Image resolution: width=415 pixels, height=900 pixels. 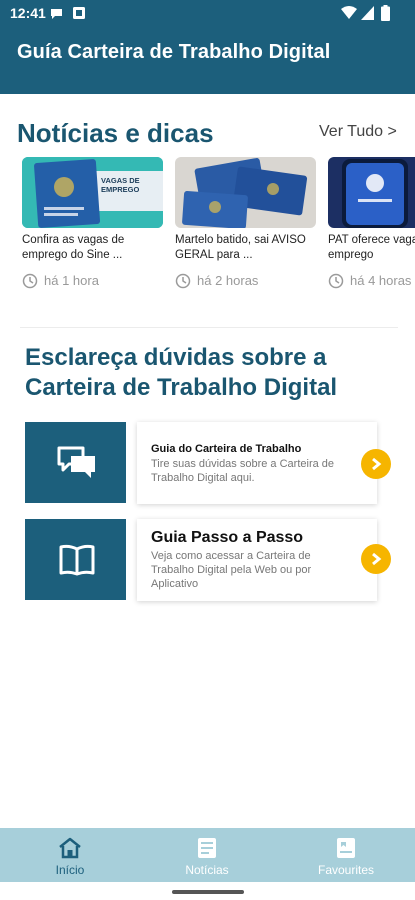 What do you see at coordinates (208, 892) in the screenshot?
I see `gesture-bar` at bounding box center [208, 892].